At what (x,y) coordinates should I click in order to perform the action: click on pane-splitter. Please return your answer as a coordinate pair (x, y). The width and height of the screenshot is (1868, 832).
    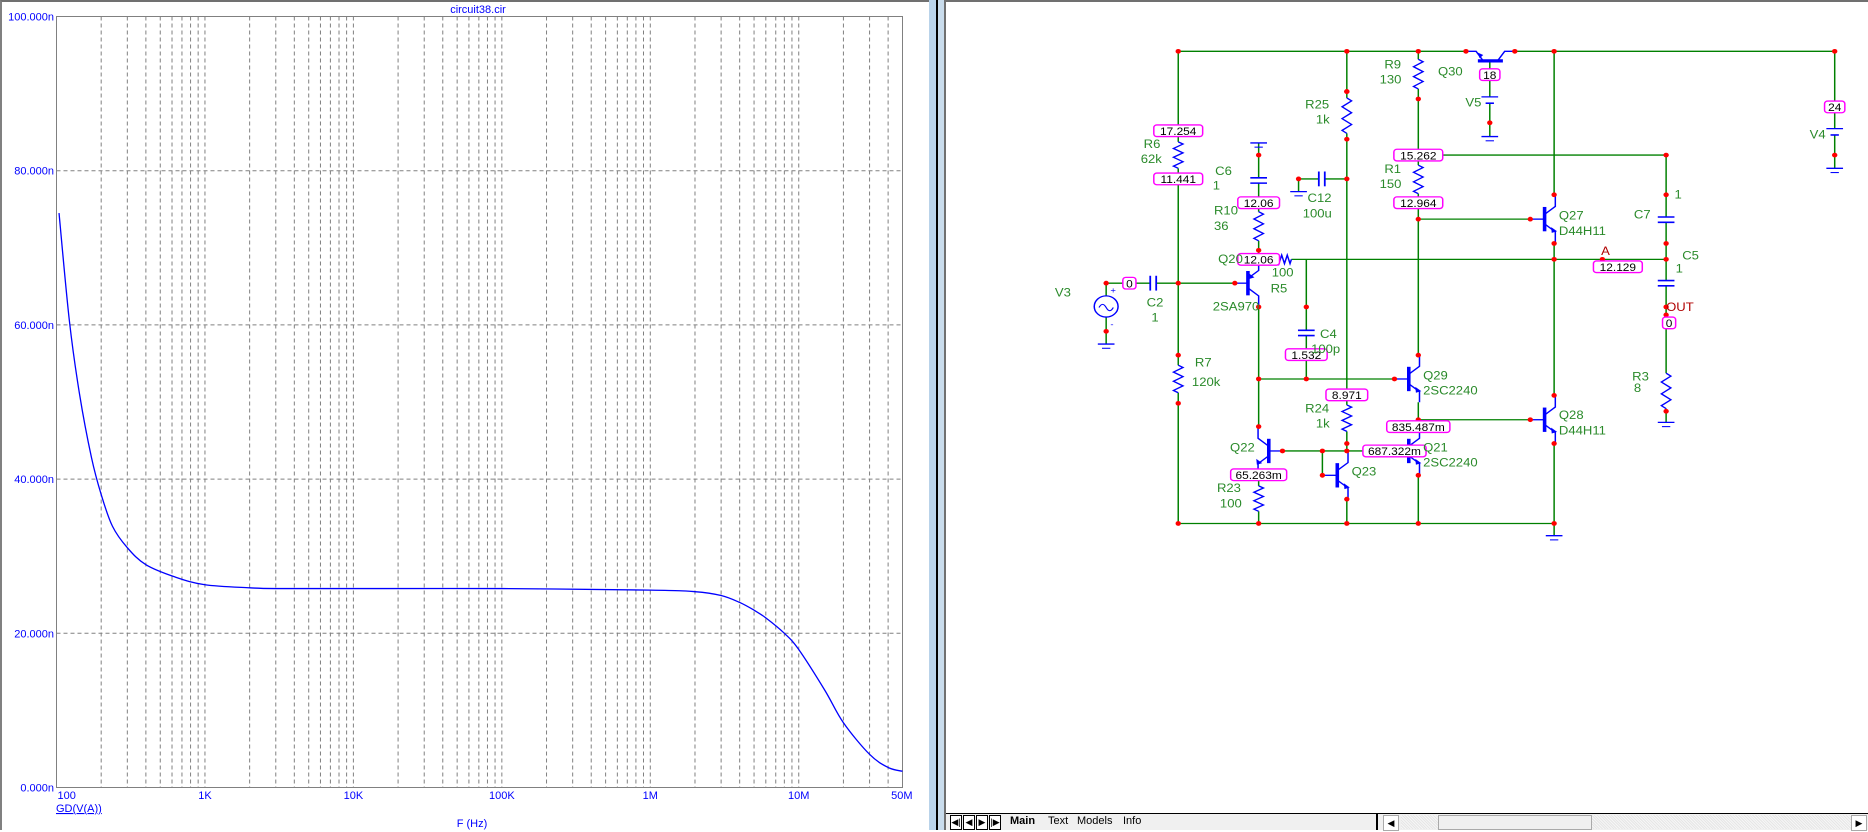
    Looking at the image, I should click on (937, 415).